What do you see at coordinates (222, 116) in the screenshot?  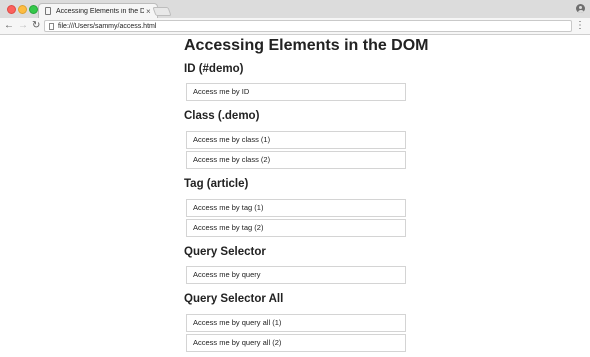 I see `section-heading-class: Class (.demo)` at bounding box center [222, 116].